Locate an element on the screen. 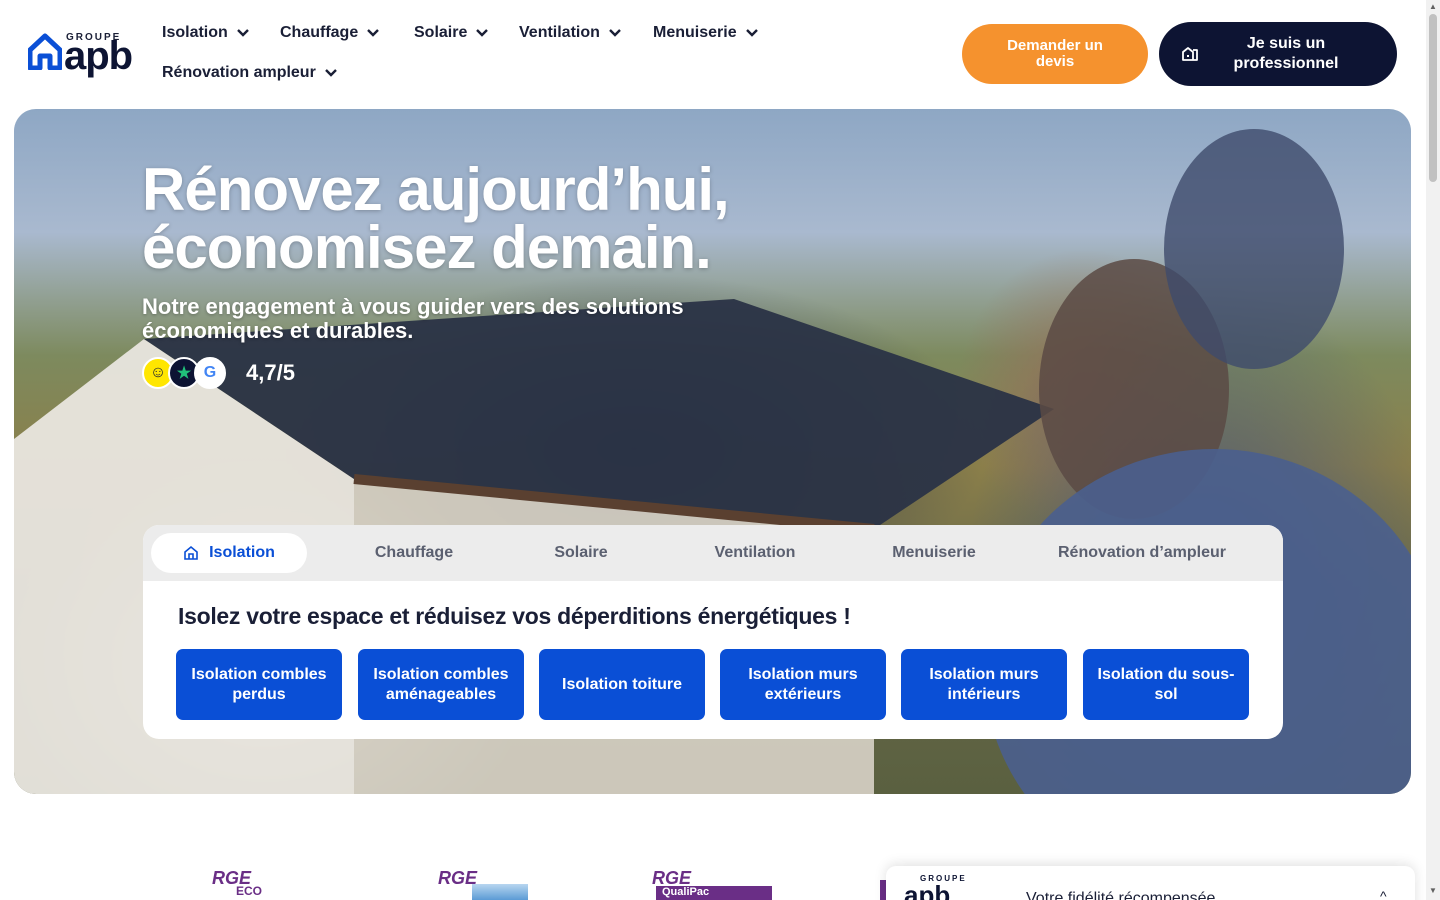 Image resolution: width=1440 pixels, height=900 pixels. banner-logo: GROUPE apb is located at coordinates (934, 887).